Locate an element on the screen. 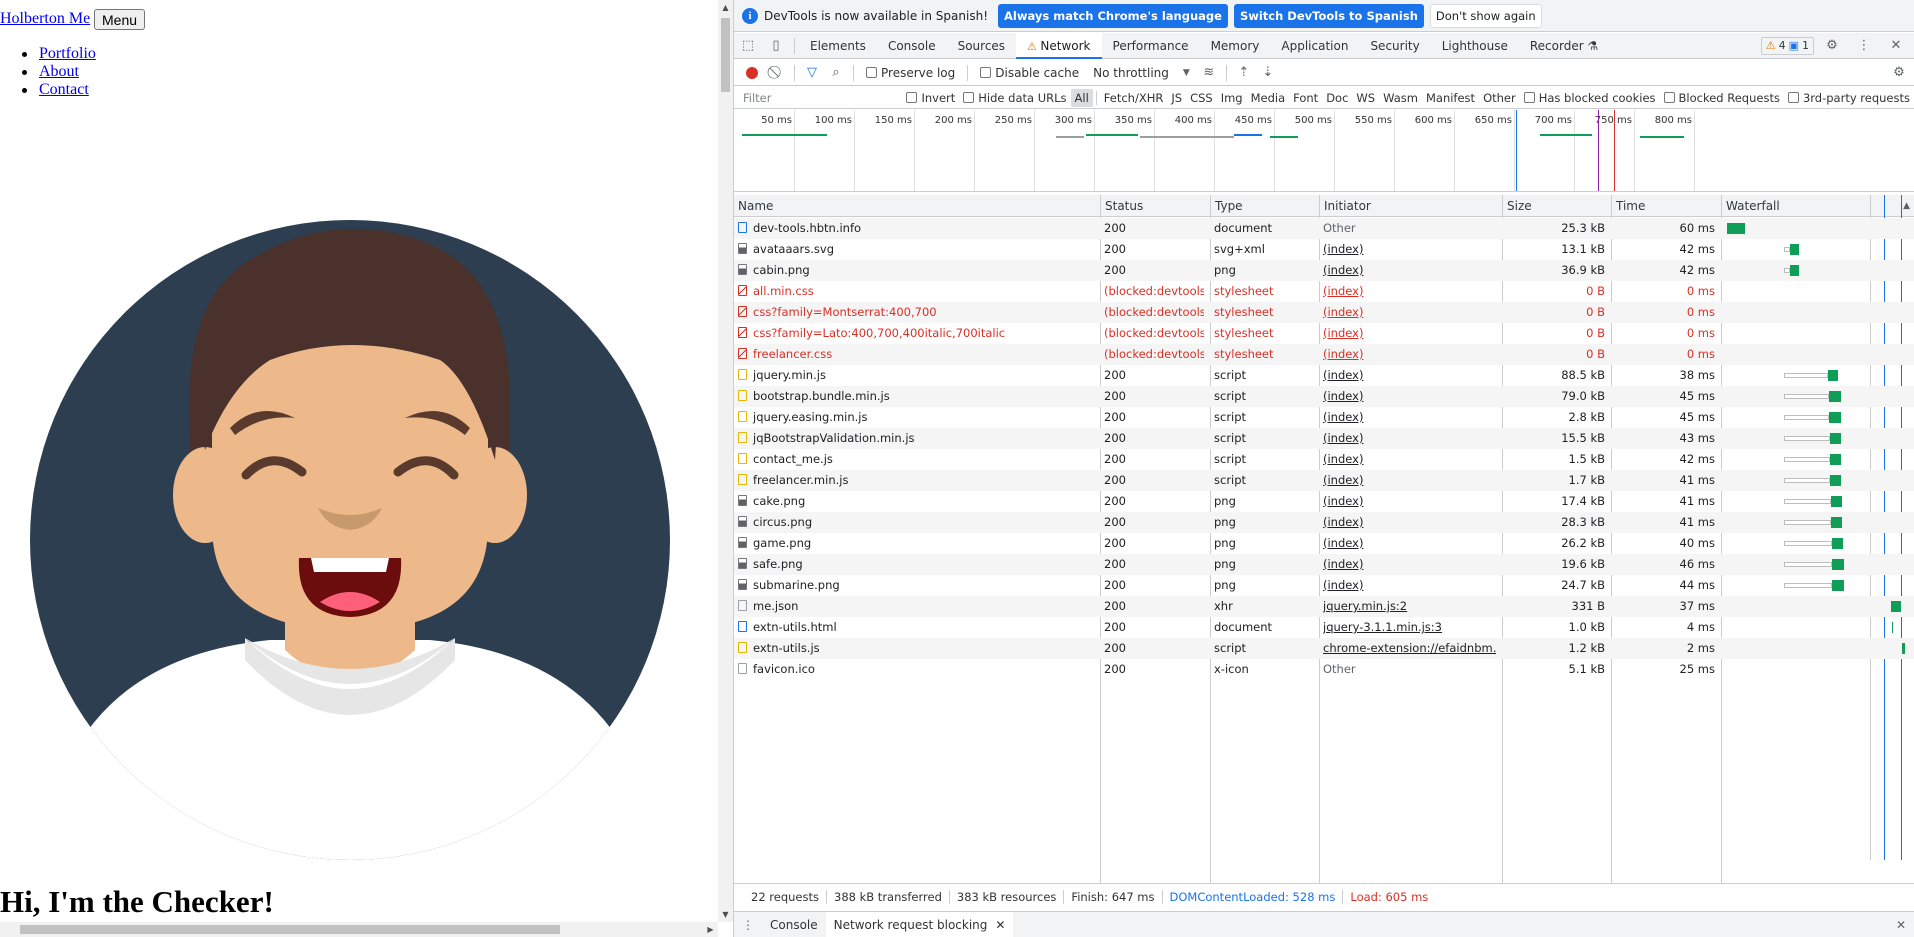  filter-type-wasm: Wasm is located at coordinates (1400, 98).